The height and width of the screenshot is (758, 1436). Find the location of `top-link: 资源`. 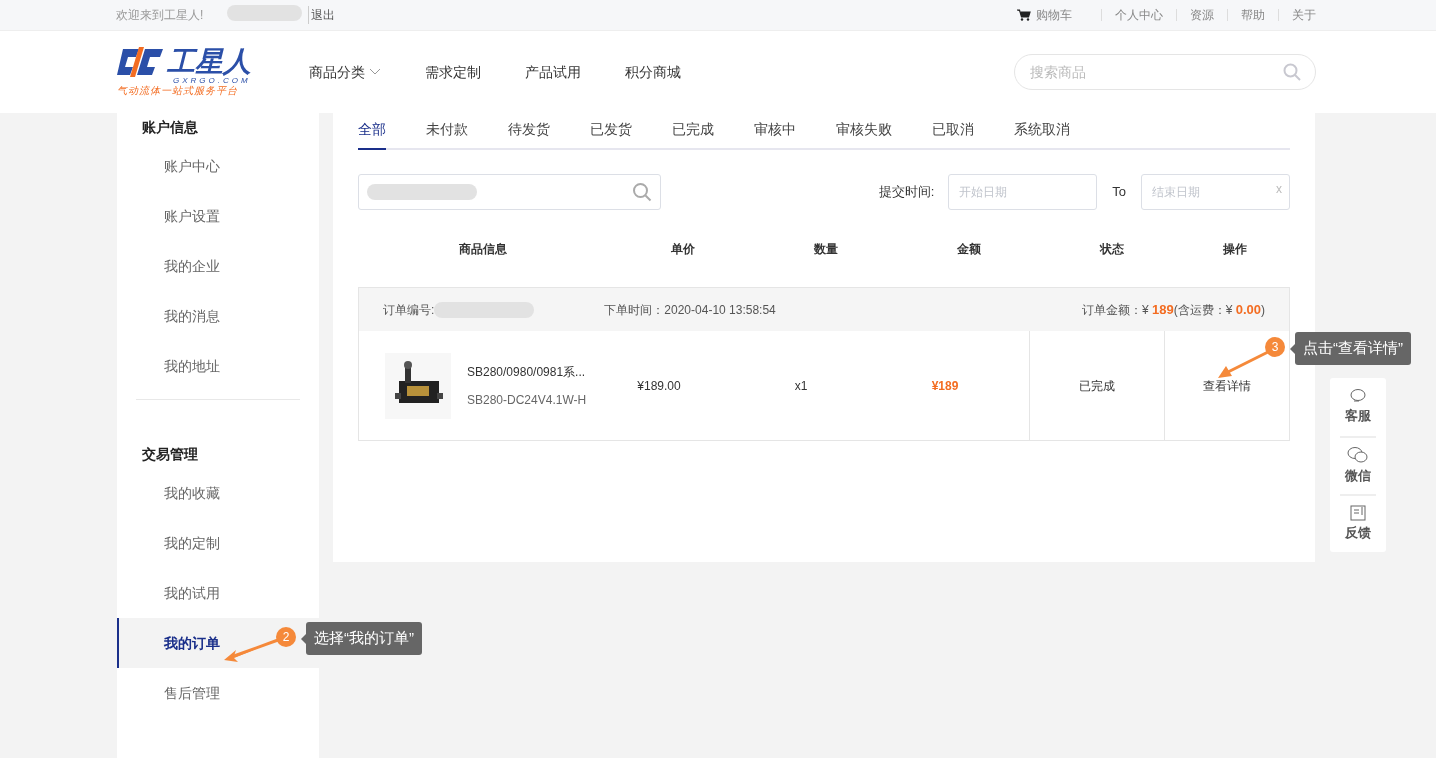

top-link: 资源 is located at coordinates (1202, 15).